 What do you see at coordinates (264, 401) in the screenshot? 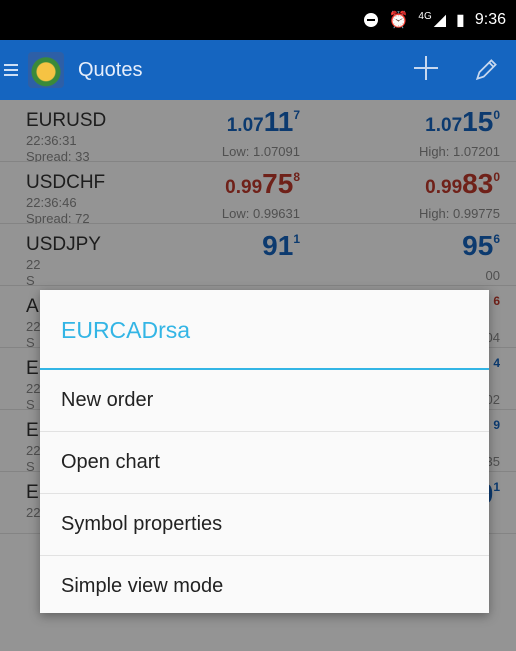
I see `new-order-option: New order` at bounding box center [264, 401].